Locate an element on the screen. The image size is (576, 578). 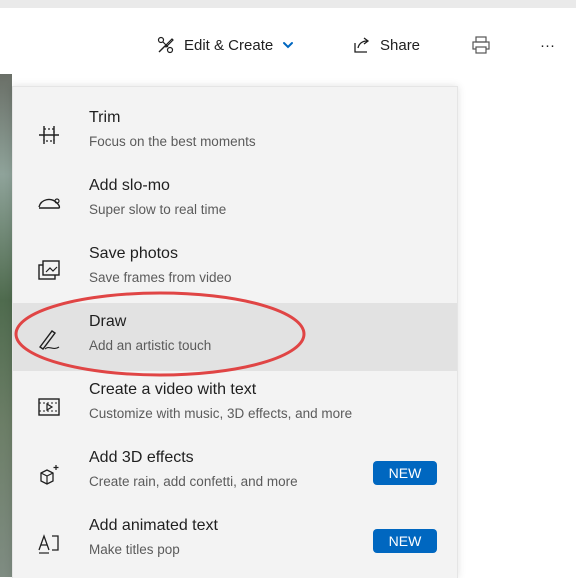
menu-item-title: Add 3D effects is located at coordinates (141, 457).